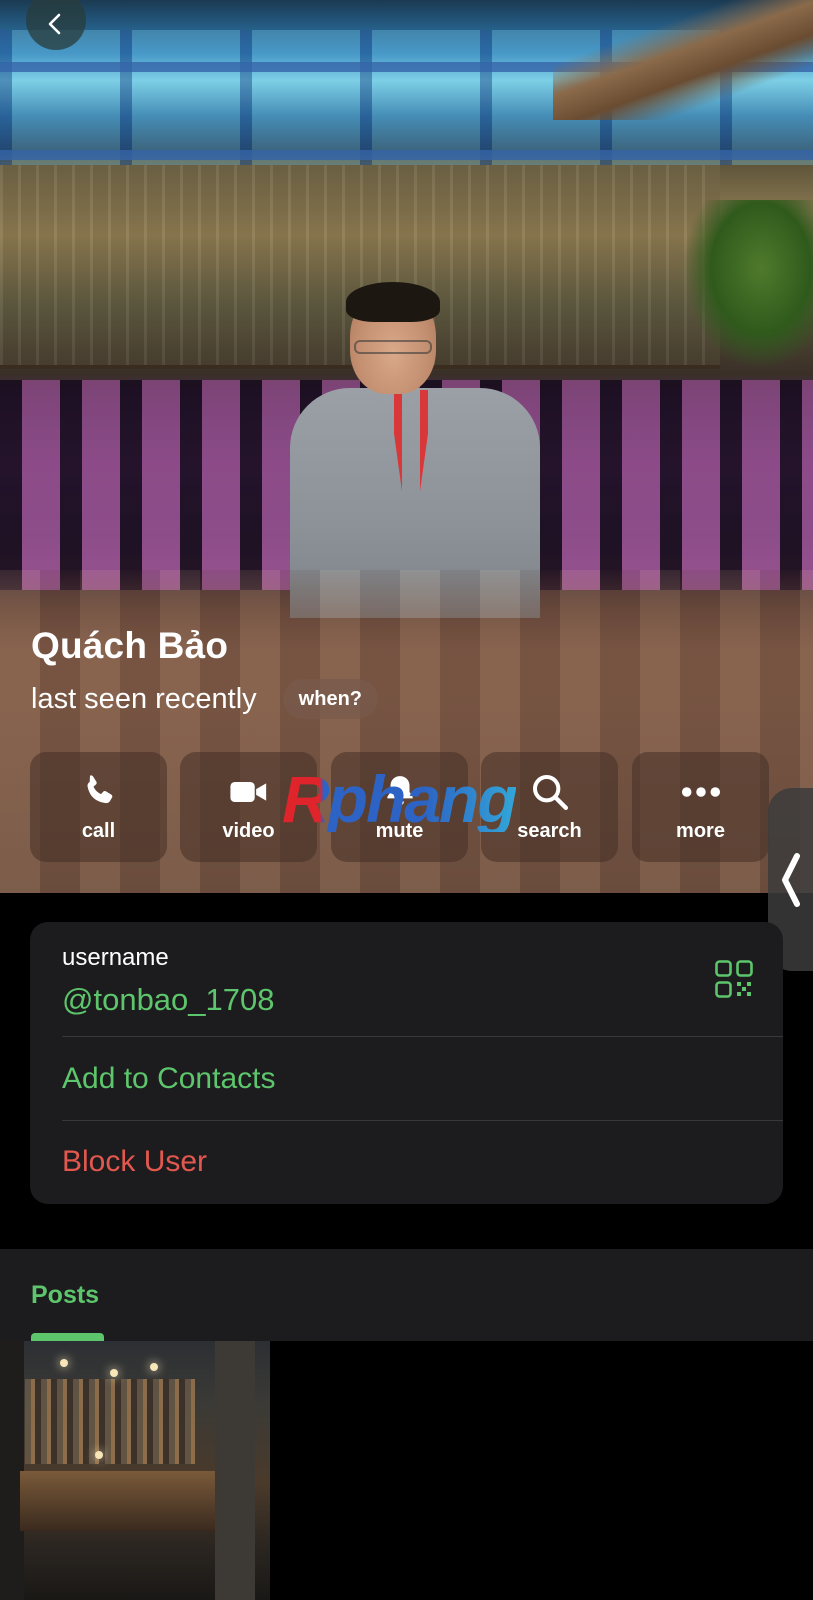 The width and height of the screenshot is (813, 1600). I want to click on tab-posts: Posts, so click(65, 1295).